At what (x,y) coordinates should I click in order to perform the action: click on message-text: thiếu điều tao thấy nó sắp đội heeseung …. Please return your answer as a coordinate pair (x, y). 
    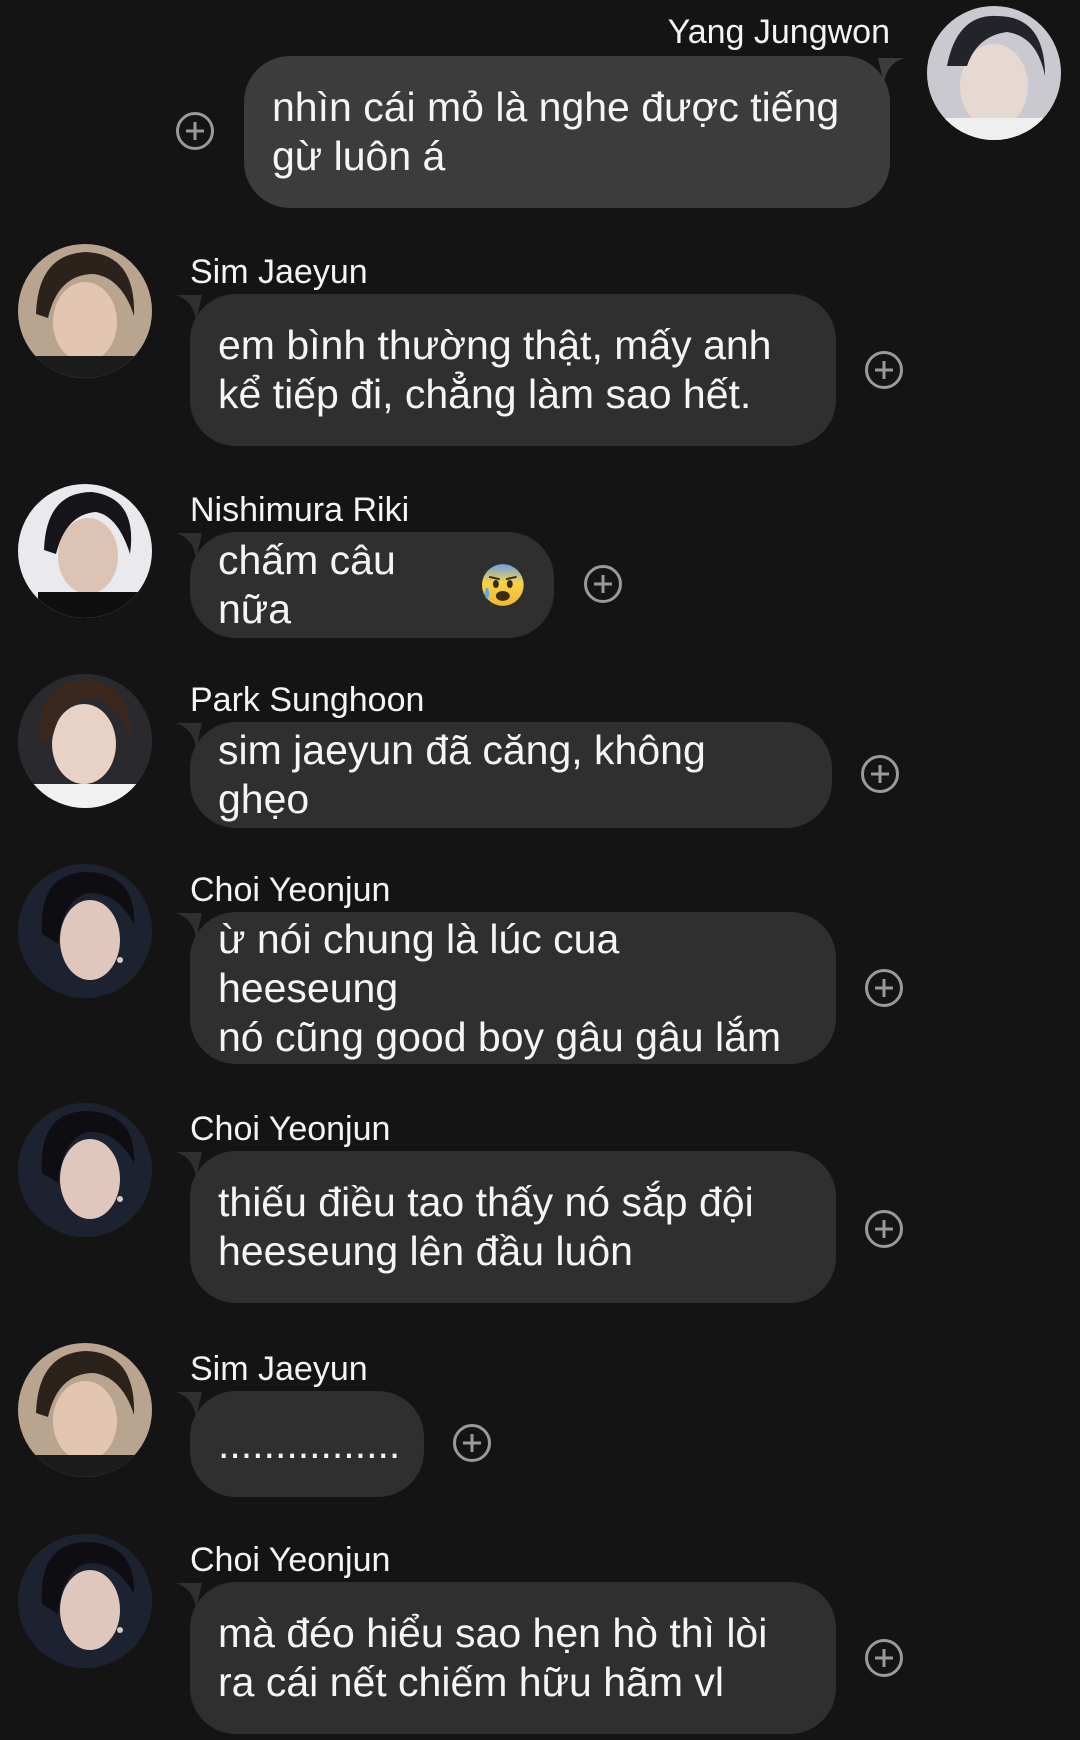
    Looking at the image, I should click on (486, 1226).